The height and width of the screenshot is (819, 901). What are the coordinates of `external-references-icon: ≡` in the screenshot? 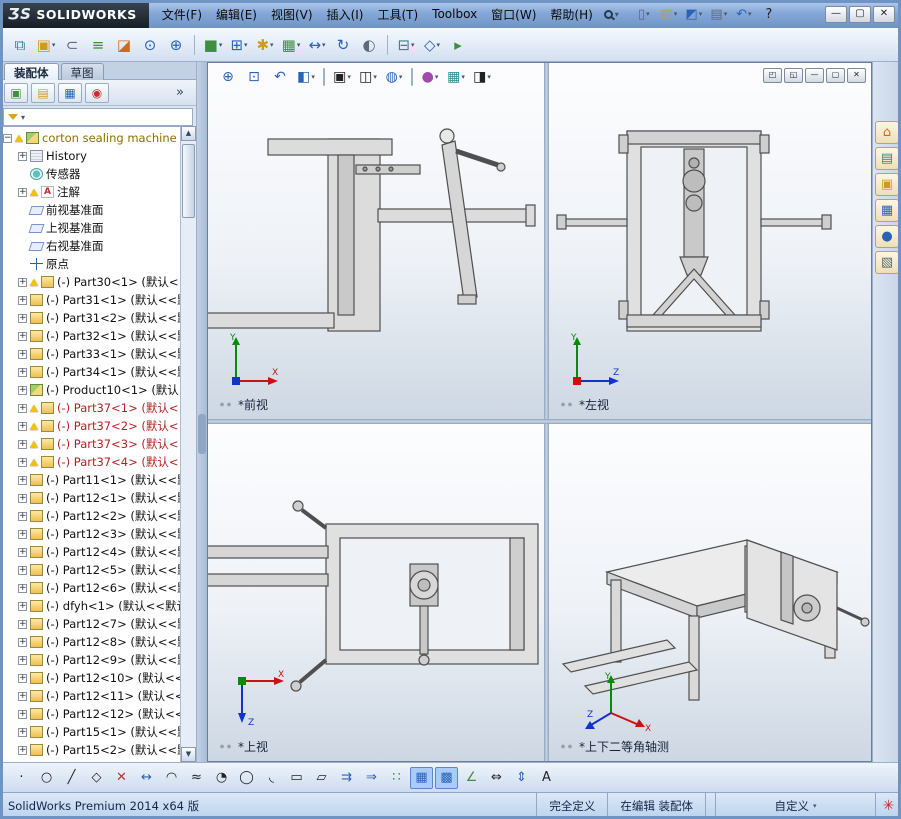 It's located at (98, 45).